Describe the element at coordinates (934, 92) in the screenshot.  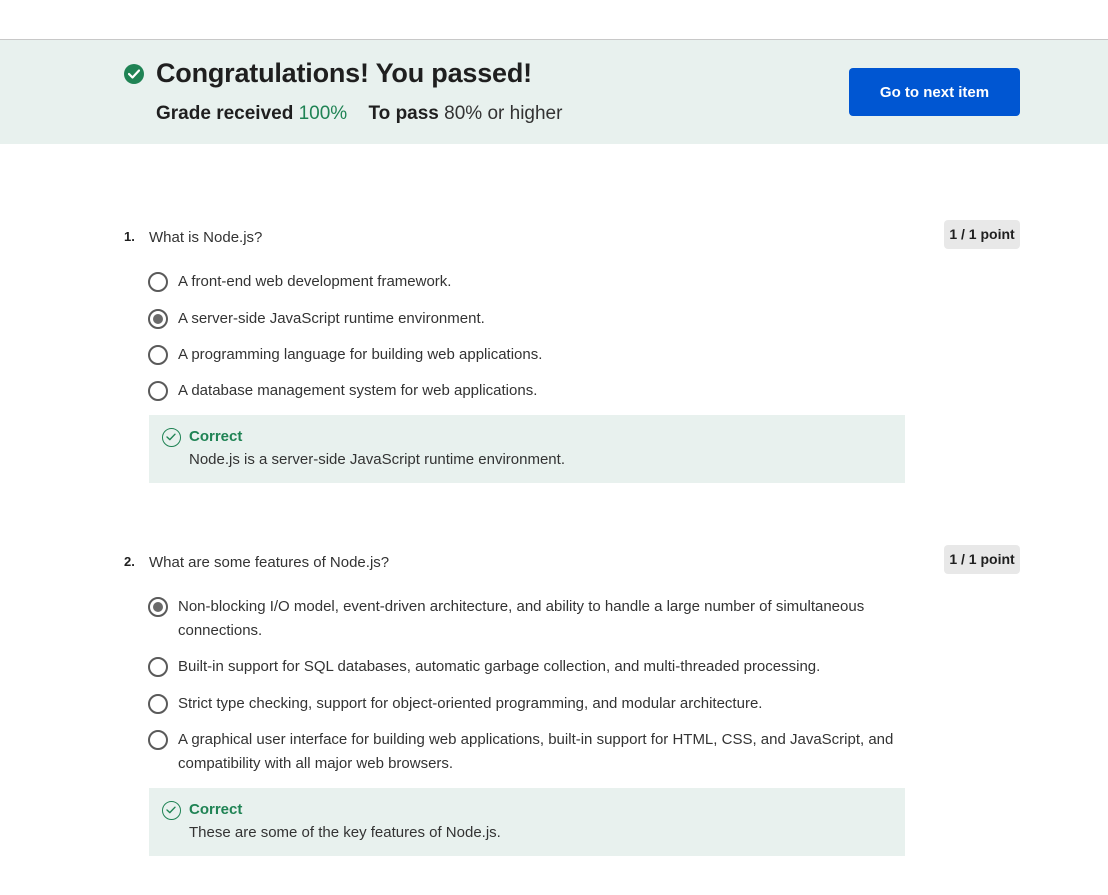
I see `go-to-next-item-button: Go to next item` at that location.